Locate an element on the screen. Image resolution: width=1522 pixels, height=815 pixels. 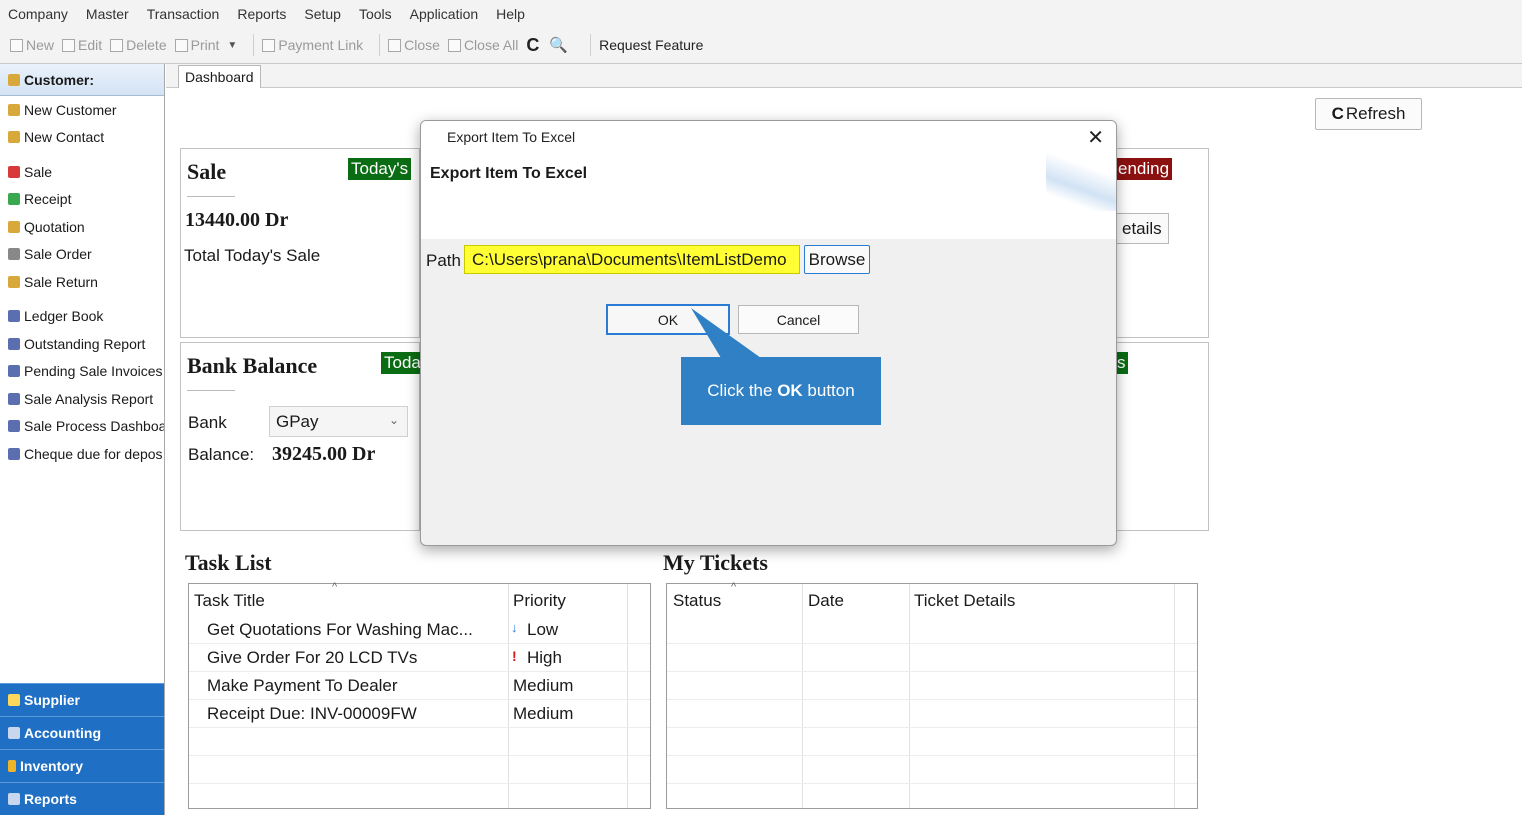
menu-transaction: Transaction is located at coordinates (183, 14).